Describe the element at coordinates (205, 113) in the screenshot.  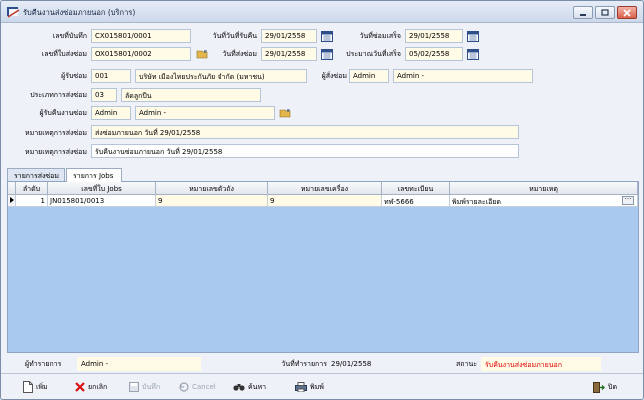
I see `receiver-name-field: Admin -` at that location.